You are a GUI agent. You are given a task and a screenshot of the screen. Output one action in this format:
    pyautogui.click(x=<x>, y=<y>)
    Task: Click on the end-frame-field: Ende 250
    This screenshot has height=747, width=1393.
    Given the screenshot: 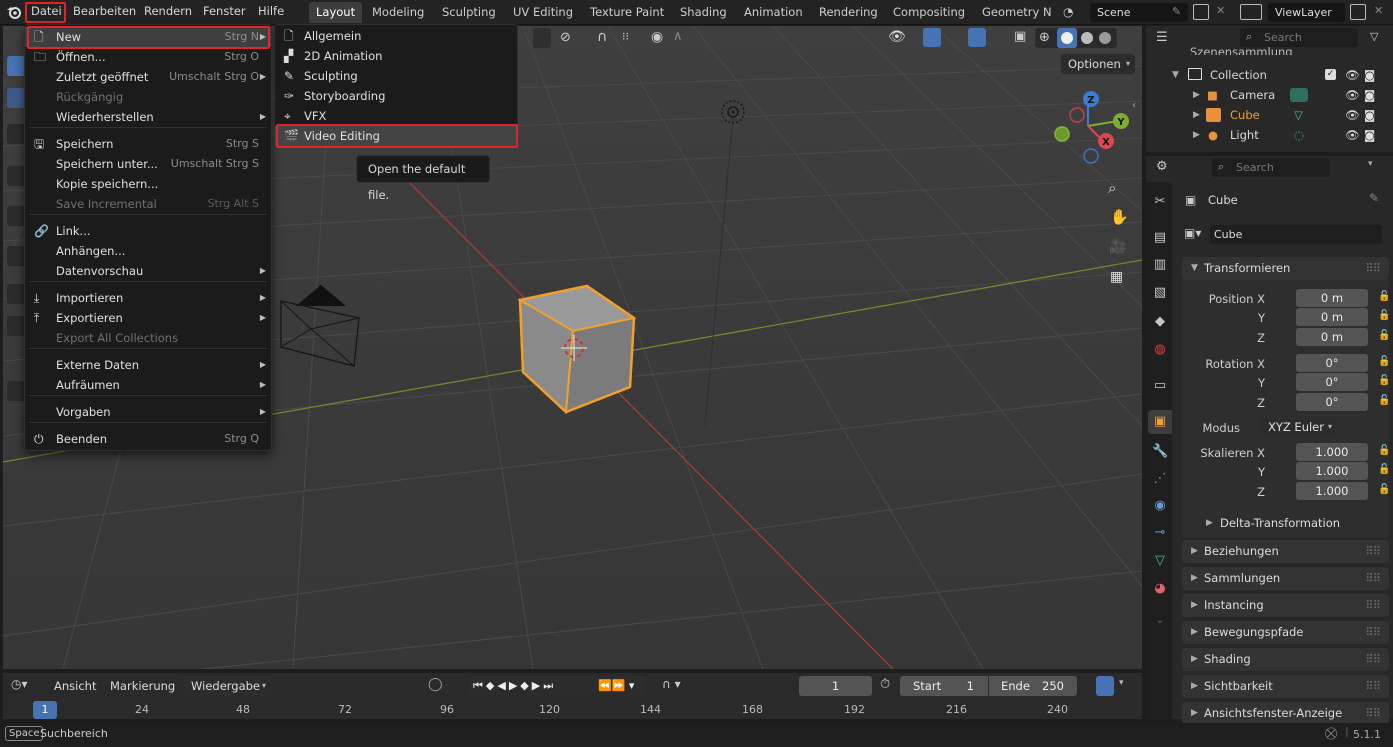 What is the action you would take?
    pyautogui.click(x=1033, y=686)
    